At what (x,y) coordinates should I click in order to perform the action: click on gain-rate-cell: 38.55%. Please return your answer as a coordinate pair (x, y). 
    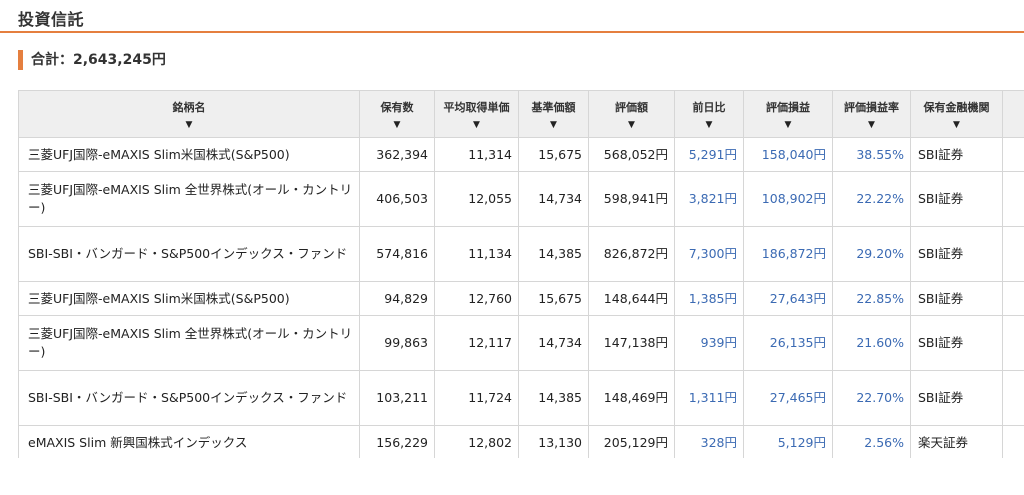
    Looking at the image, I should click on (871, 154).